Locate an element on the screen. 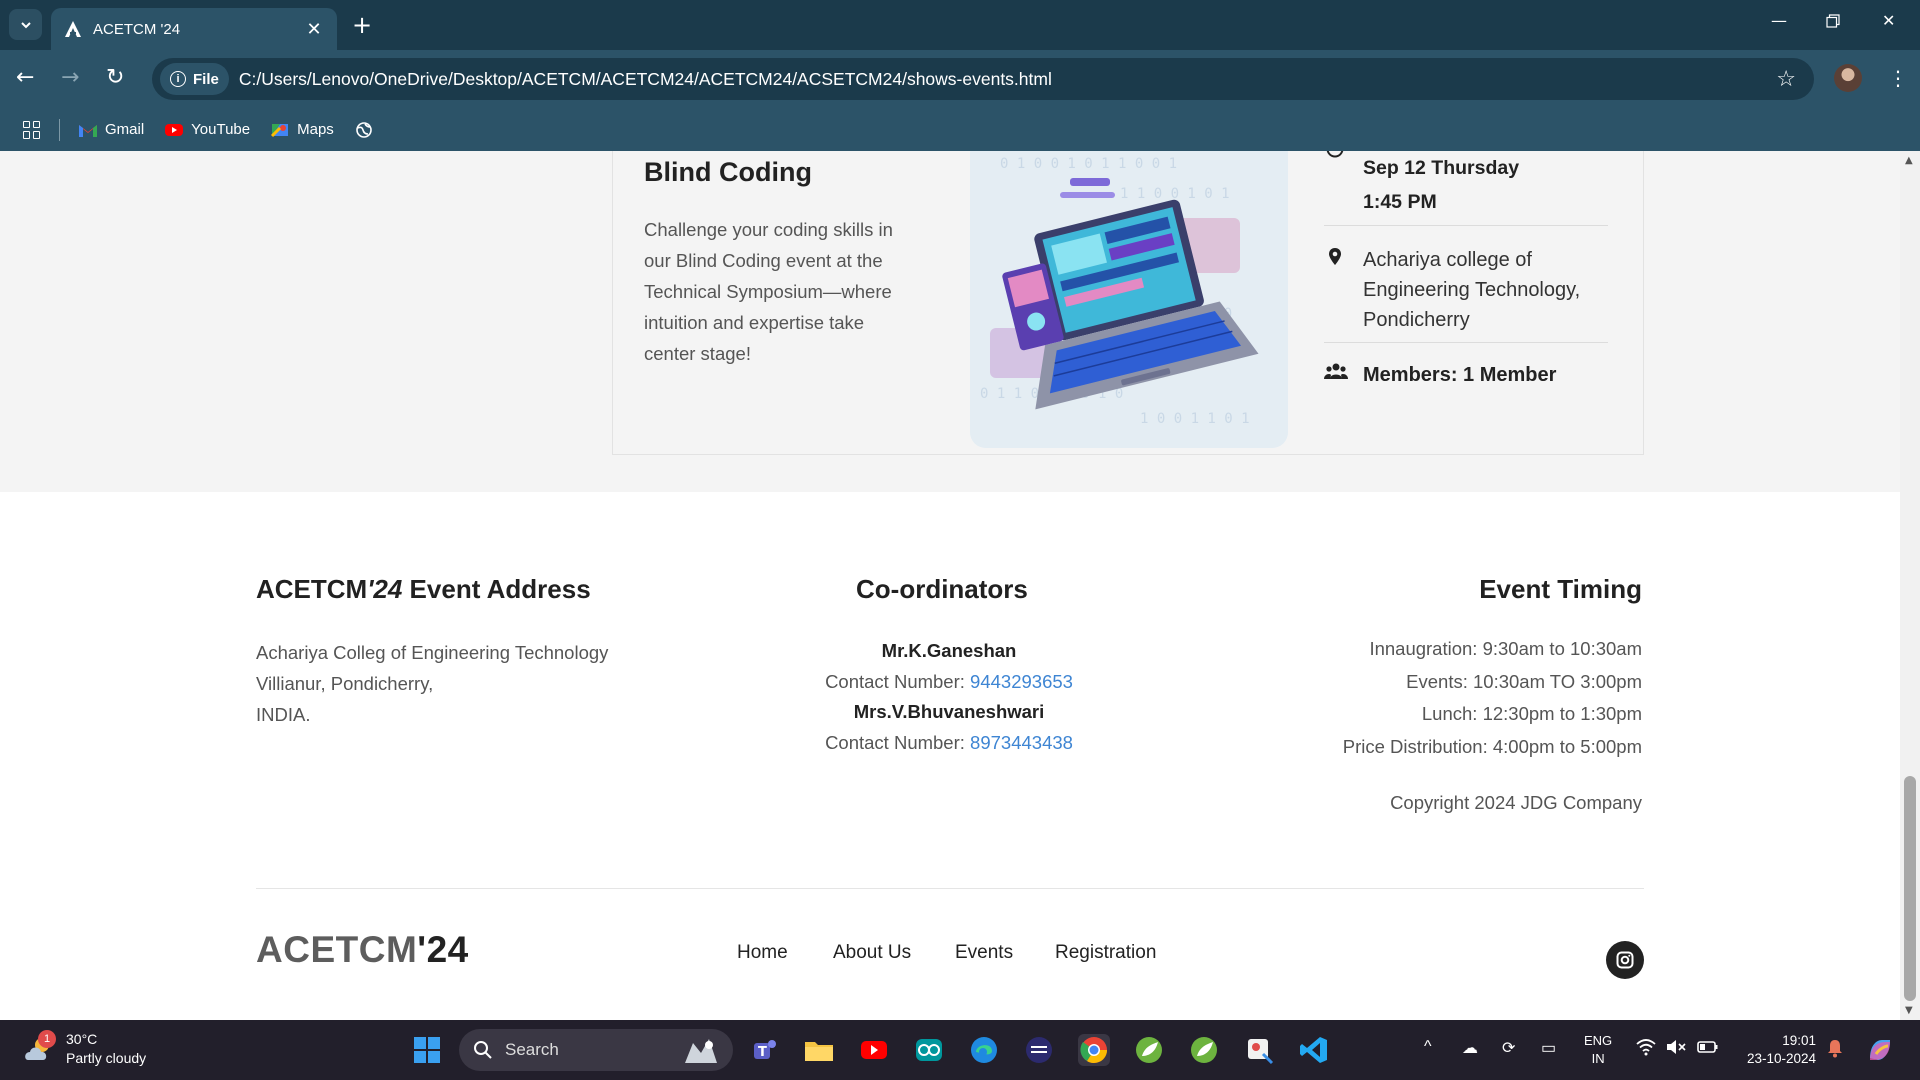 This screenshot has width=1920, height=1080. event-date: Sep 12 Thursday is located at coordinates (1441, 168).